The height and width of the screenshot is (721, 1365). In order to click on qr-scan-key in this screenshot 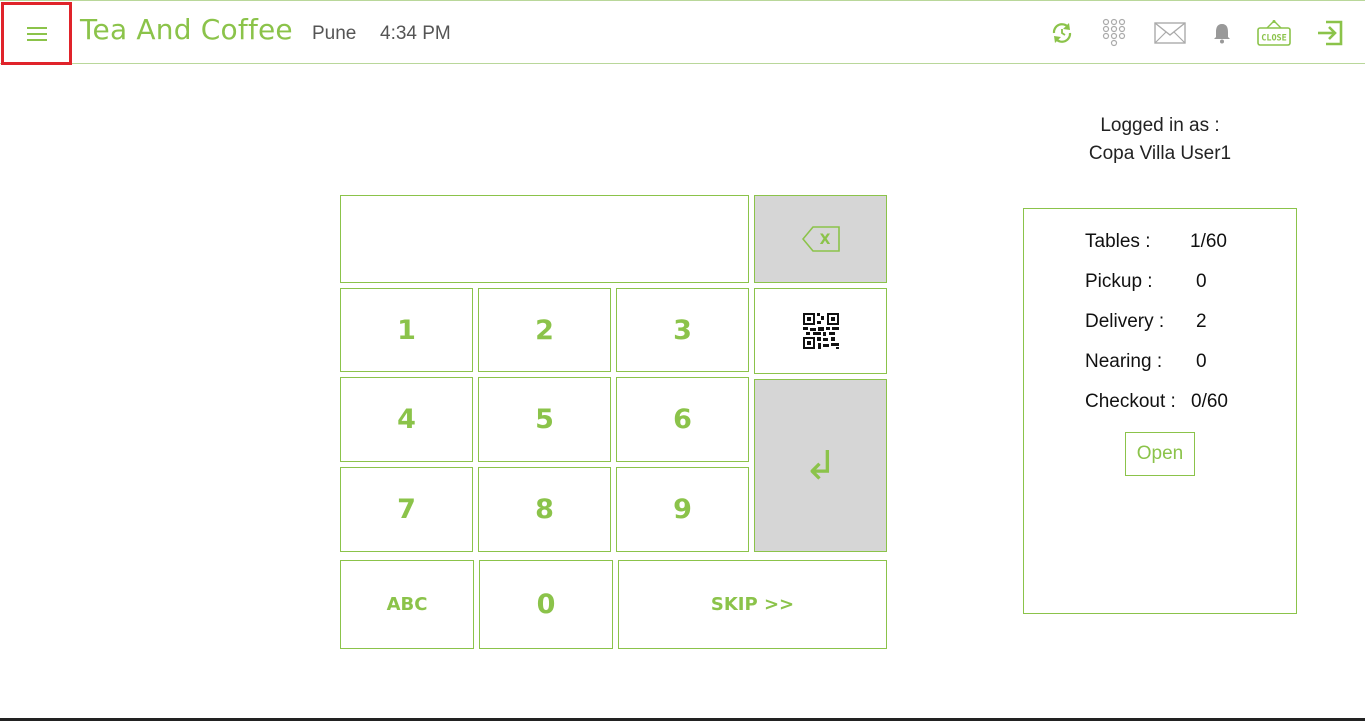, I will do `click(820, 331)`.